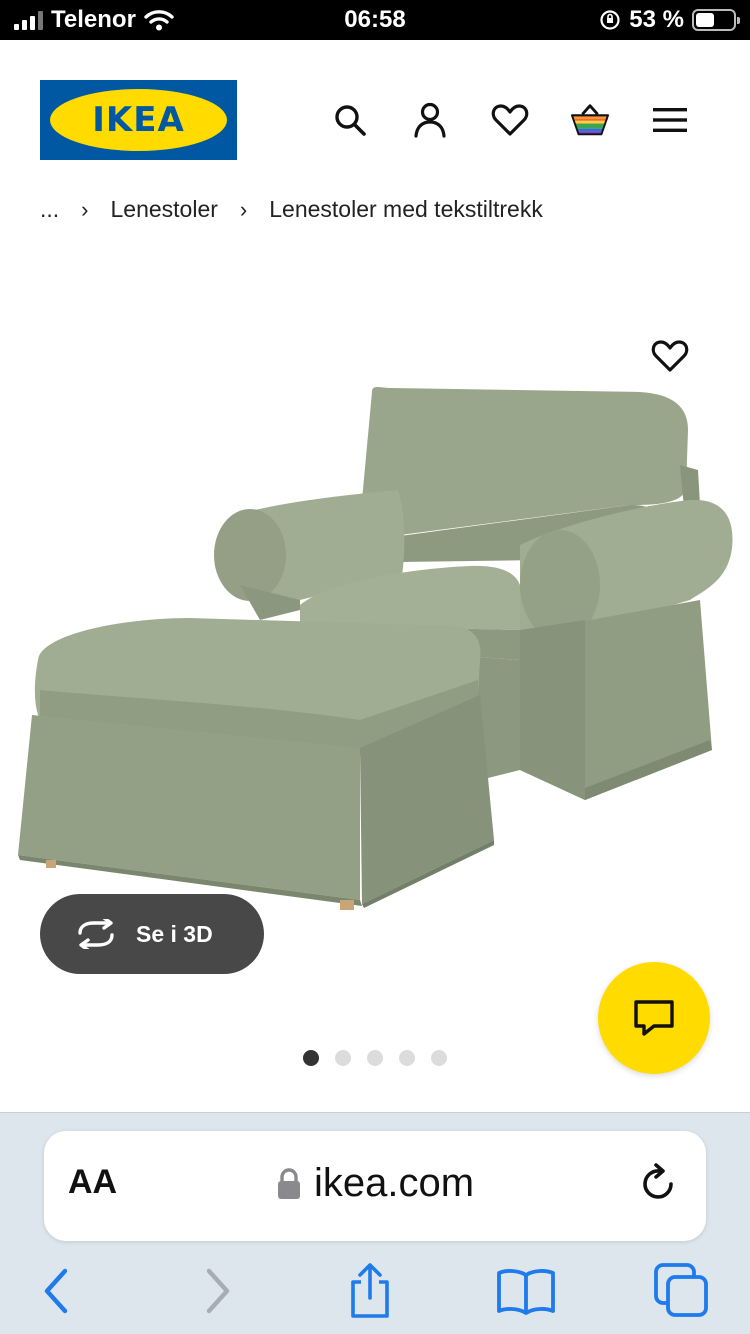 The width and height of the screenshot is (750, 1334). I want to click on chevron-right-icon, so click(218, 1291).